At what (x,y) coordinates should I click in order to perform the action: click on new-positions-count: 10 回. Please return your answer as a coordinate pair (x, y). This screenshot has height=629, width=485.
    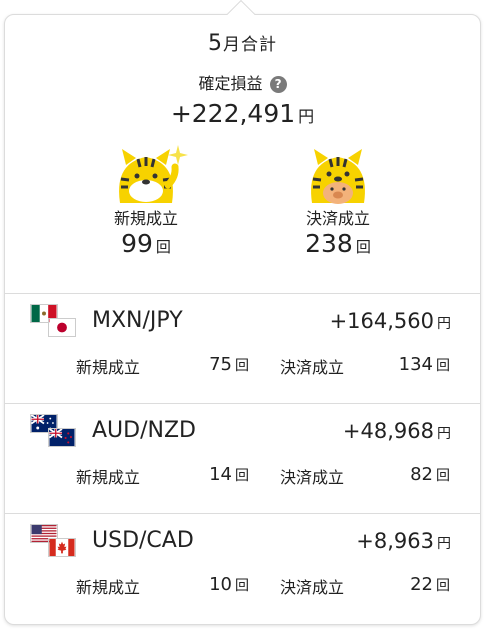
    Looking at the image, I should click on (221, 584).